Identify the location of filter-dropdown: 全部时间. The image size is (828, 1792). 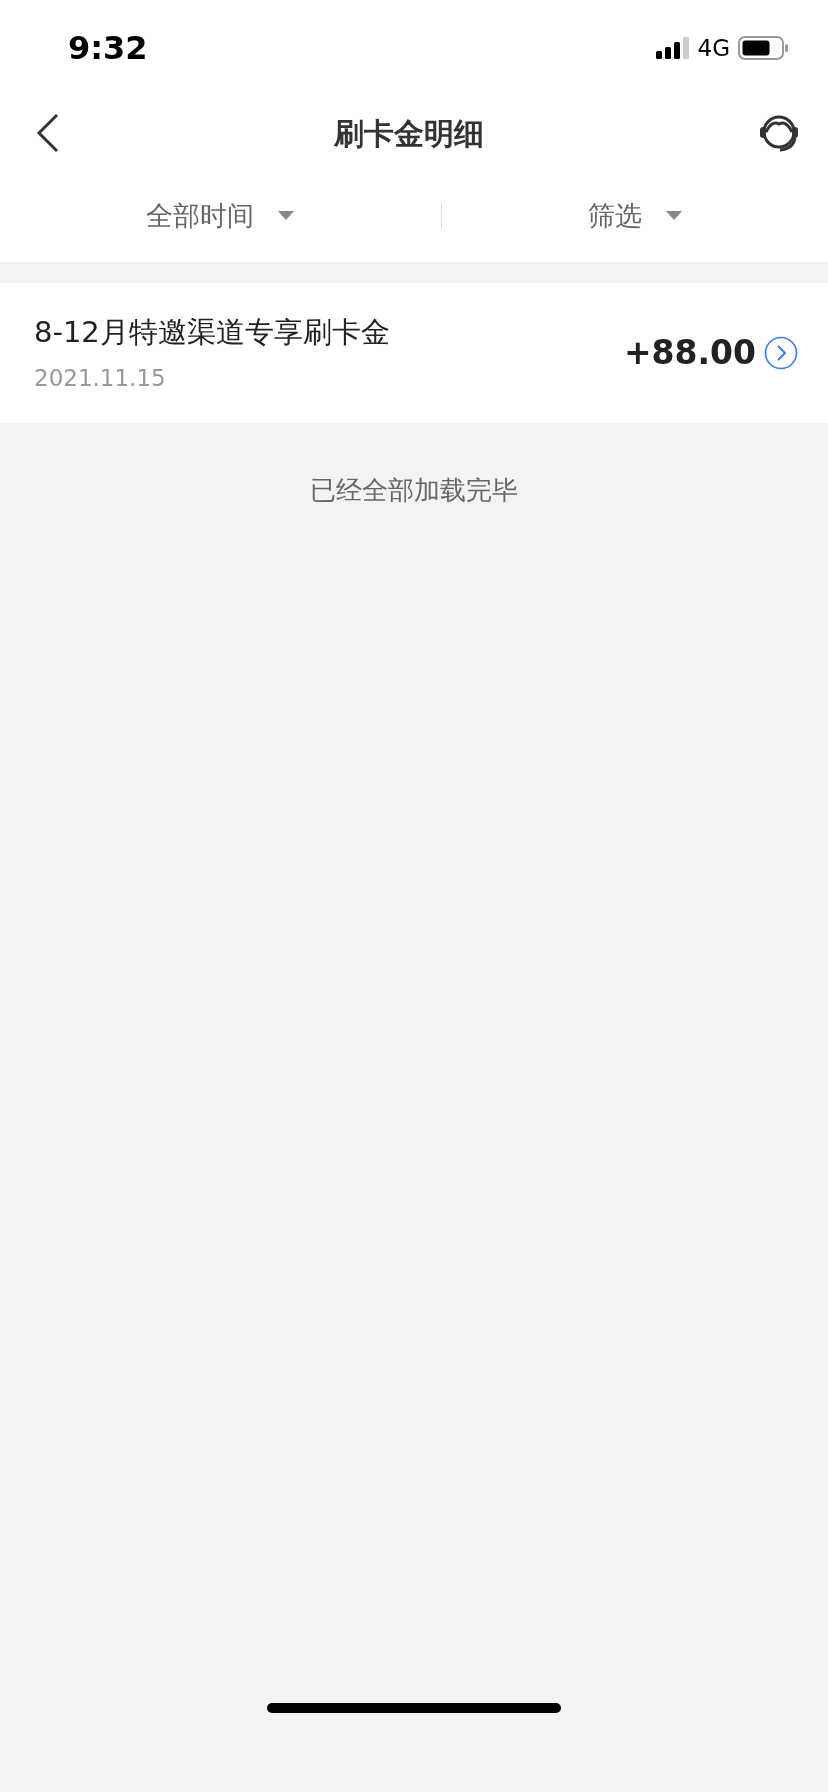
(200, 216).